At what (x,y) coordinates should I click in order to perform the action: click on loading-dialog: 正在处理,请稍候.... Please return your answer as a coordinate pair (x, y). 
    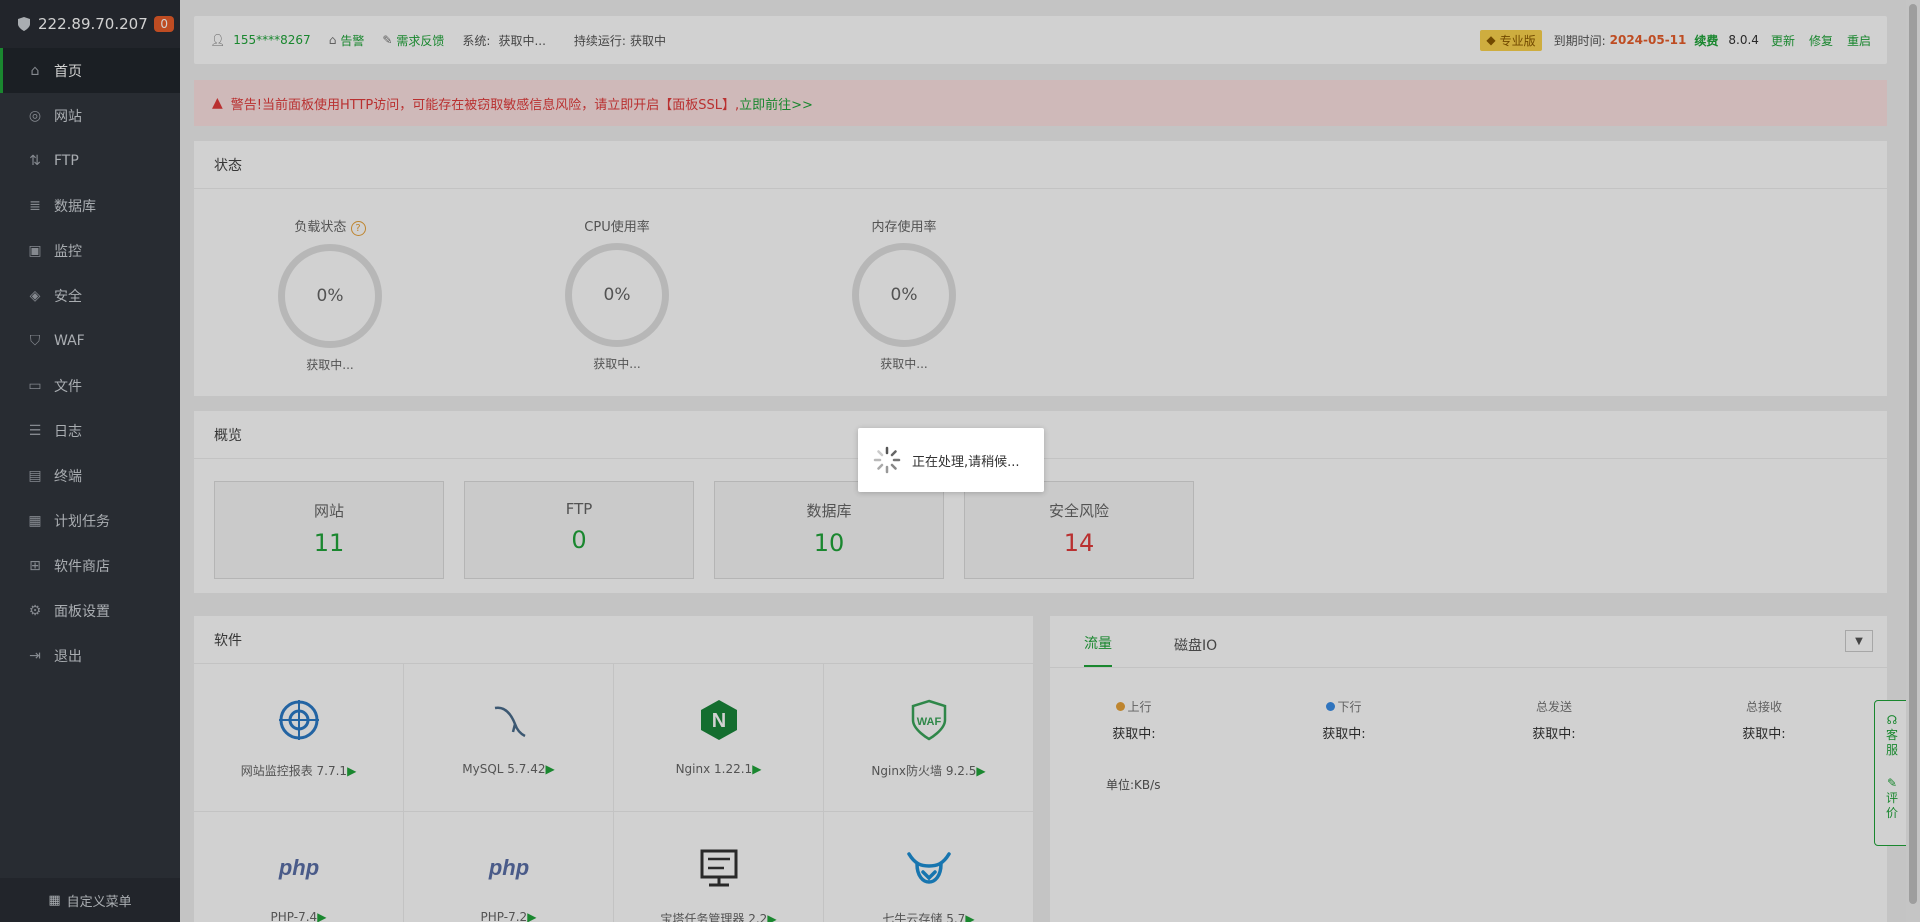
    Looking at the image, I should click on (951, 460).